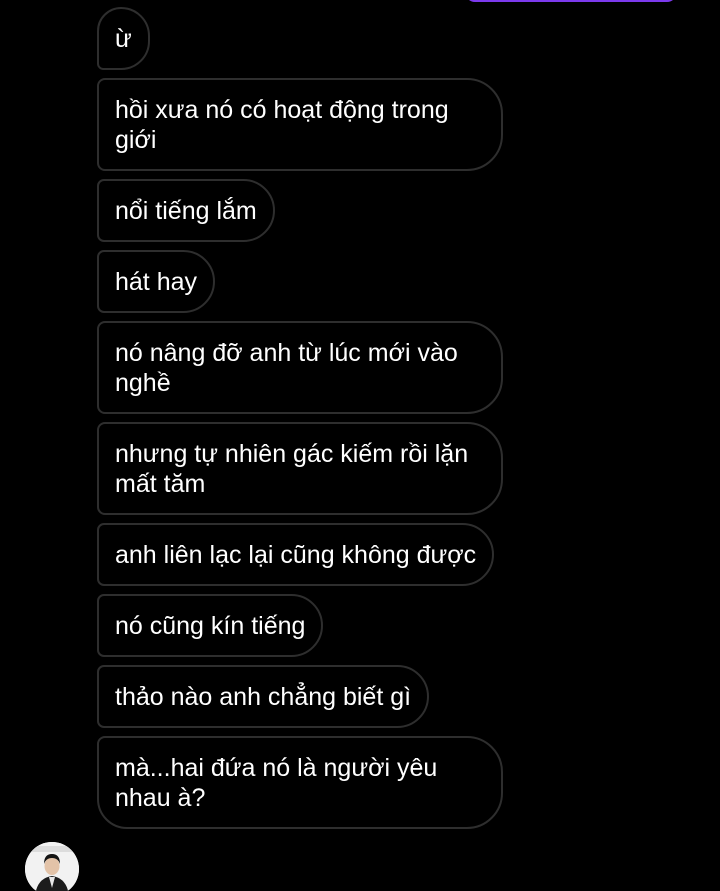  I want to click on message-row: nó nâng đỡ anh từ lúc mới vào nghề, so click(307, 371).